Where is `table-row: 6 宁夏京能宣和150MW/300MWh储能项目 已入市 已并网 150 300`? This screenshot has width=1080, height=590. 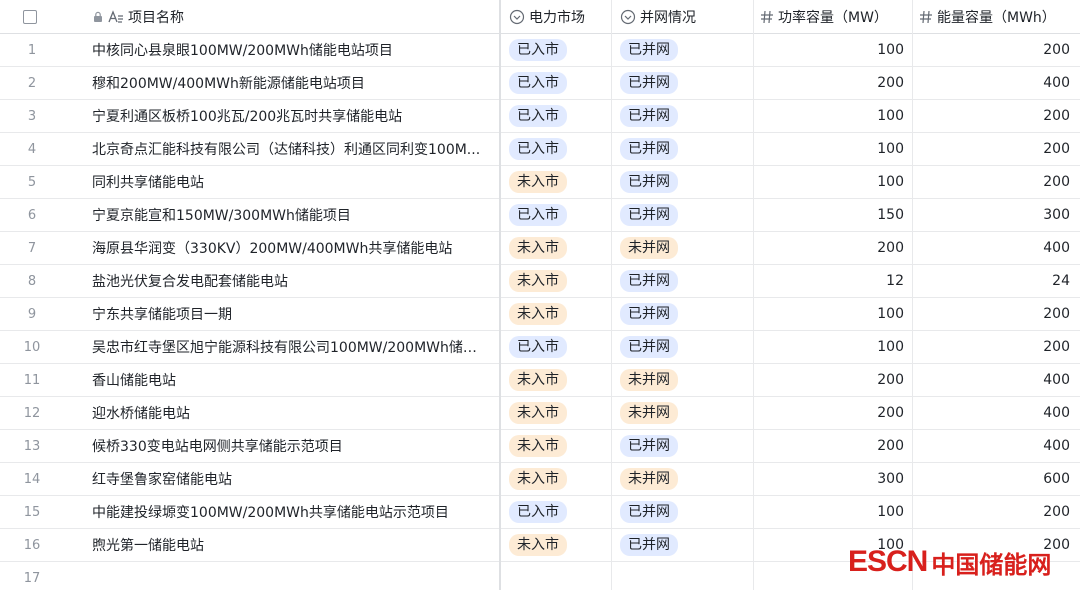 table-row: 6 宁夏京能宣和150MW/300MWh储能项目 已入市 已并网 150 300 is located at coordinates (540, 215).